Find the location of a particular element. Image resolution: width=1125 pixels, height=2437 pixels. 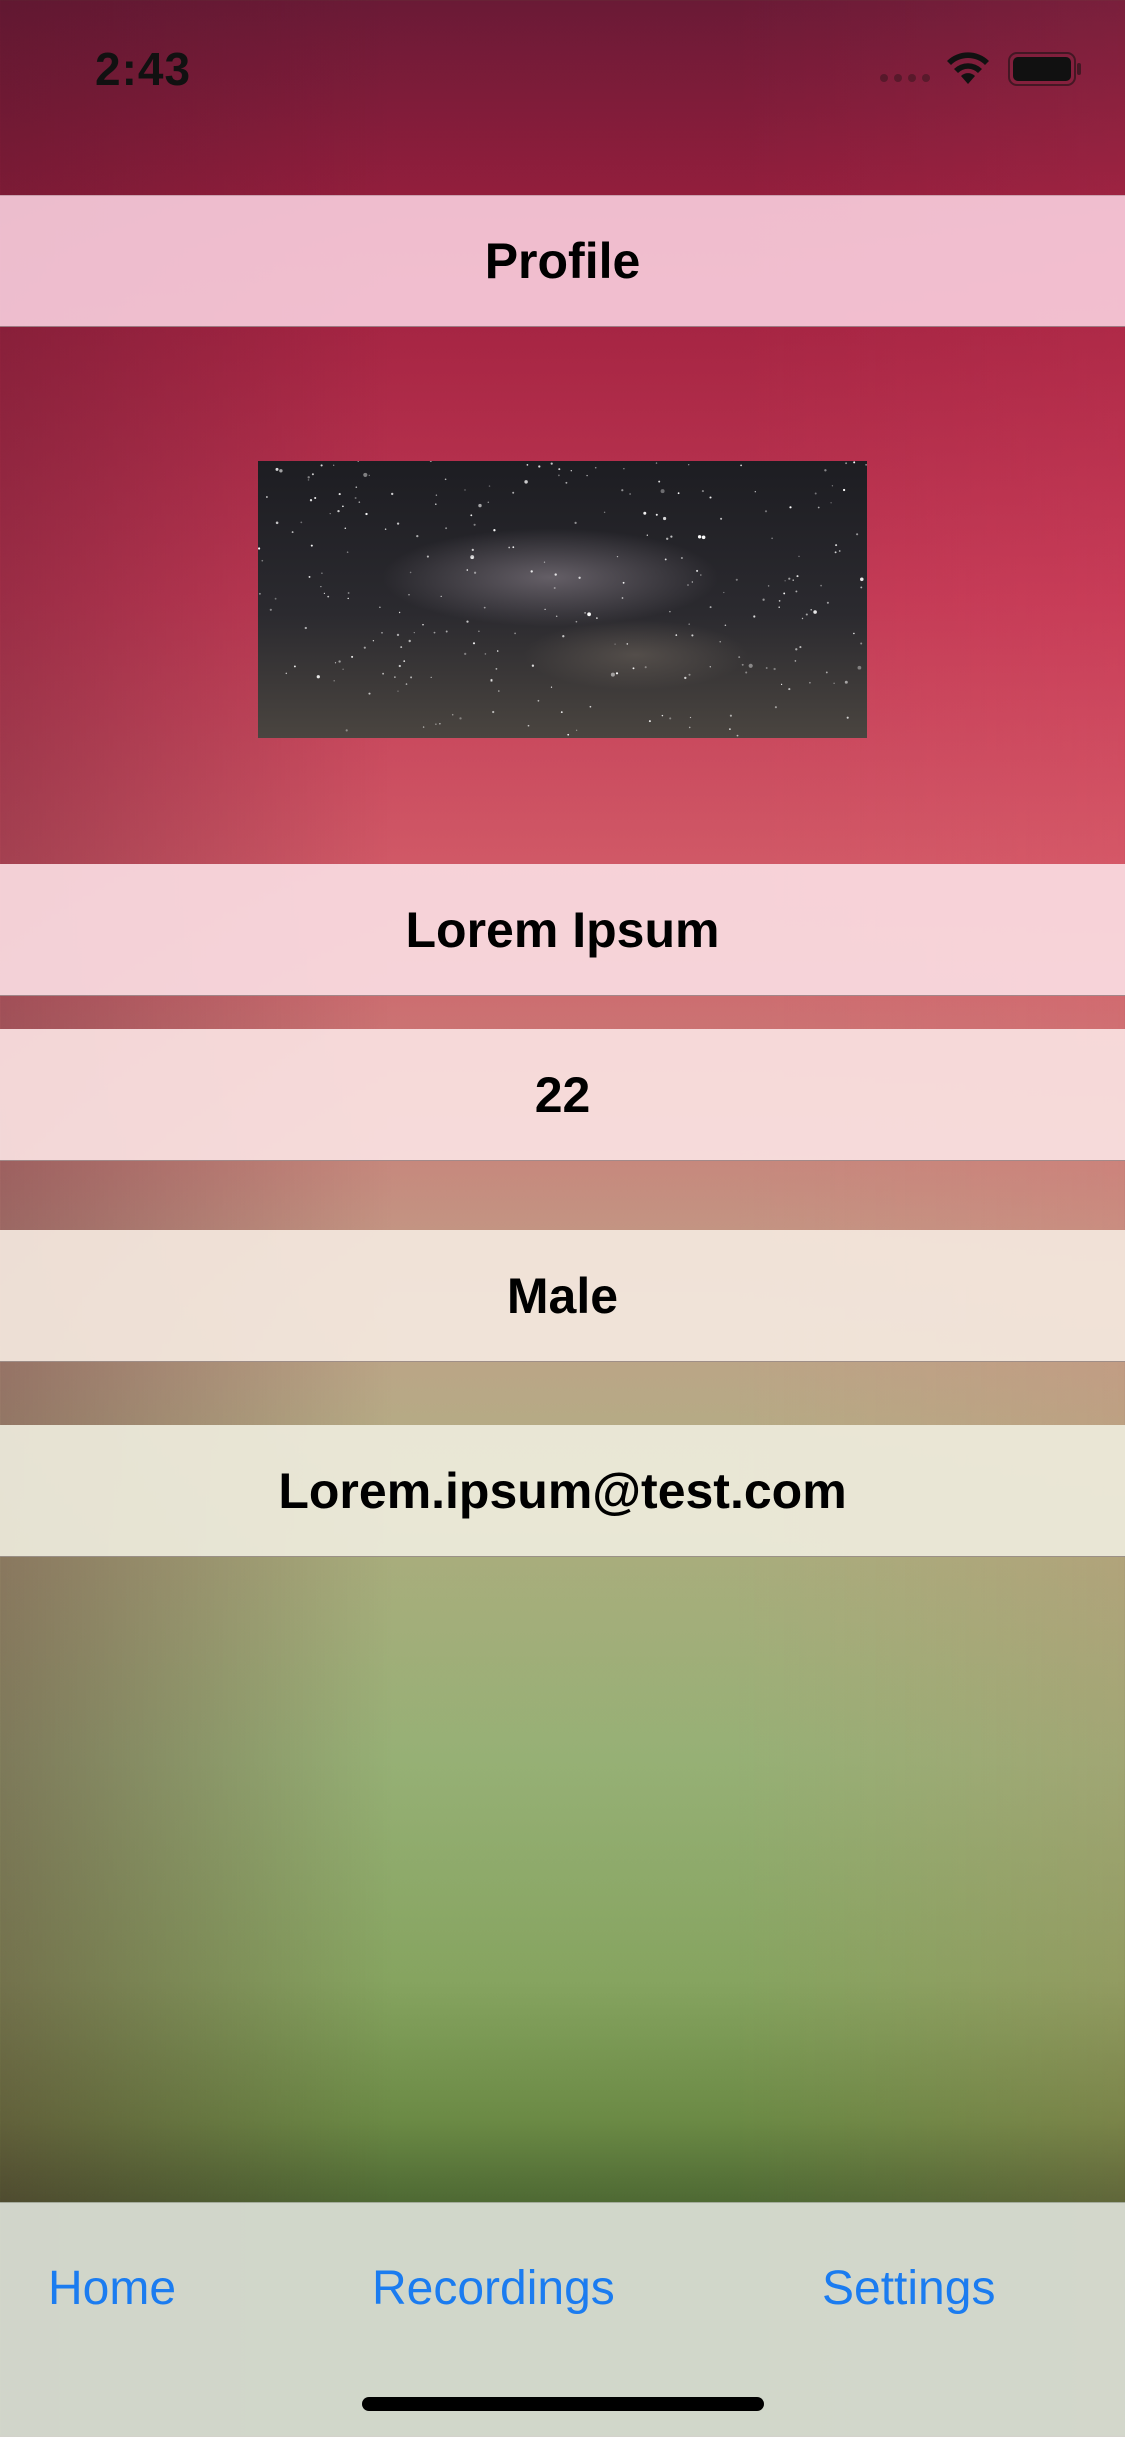

profile-age: 22 is located at coordinates (562, 1094).